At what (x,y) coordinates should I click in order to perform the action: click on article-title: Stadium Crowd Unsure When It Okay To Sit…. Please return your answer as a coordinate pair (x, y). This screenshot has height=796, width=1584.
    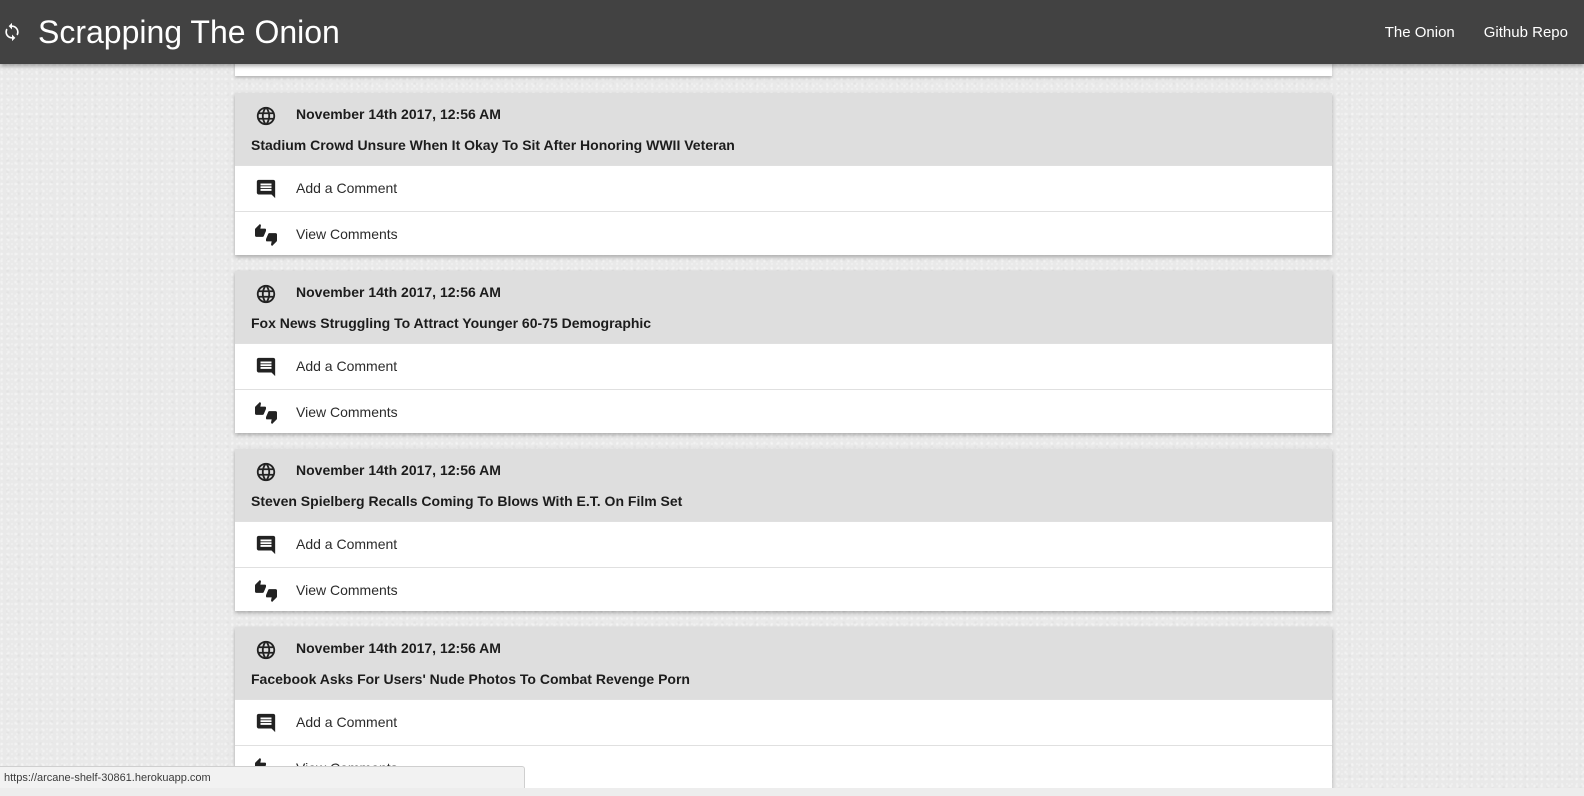
    Looking at the image, I should click on (493, 145).